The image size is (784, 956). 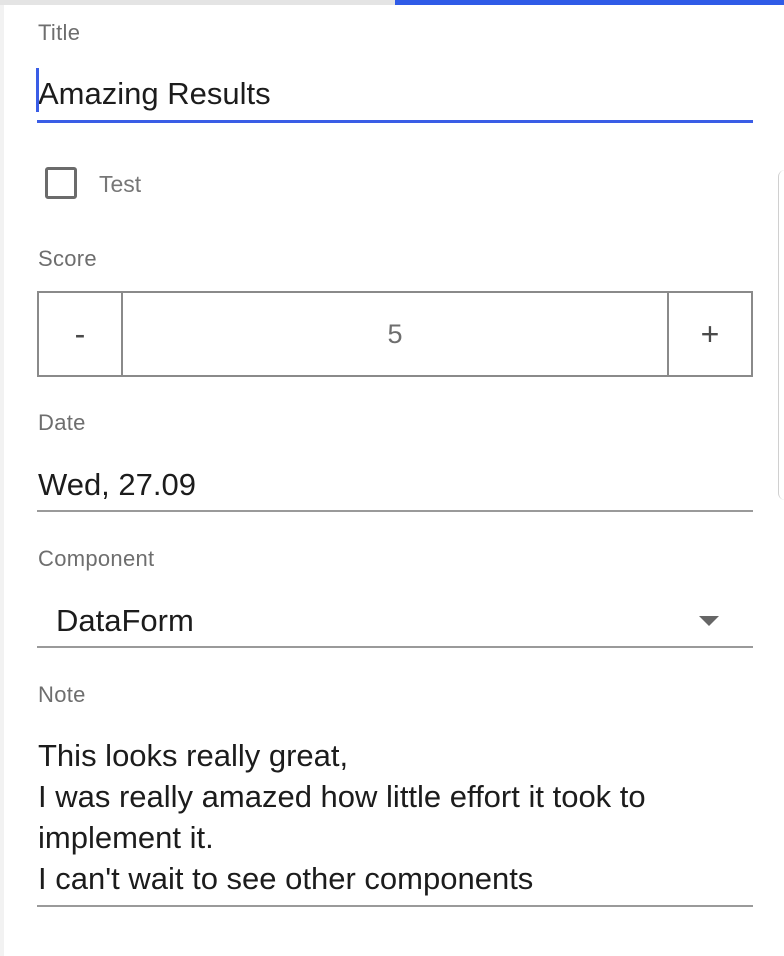 What do you see at coordinates (395, 121) in the screenshot?
I see `title-input-underline` at bounding box center [395, 121].